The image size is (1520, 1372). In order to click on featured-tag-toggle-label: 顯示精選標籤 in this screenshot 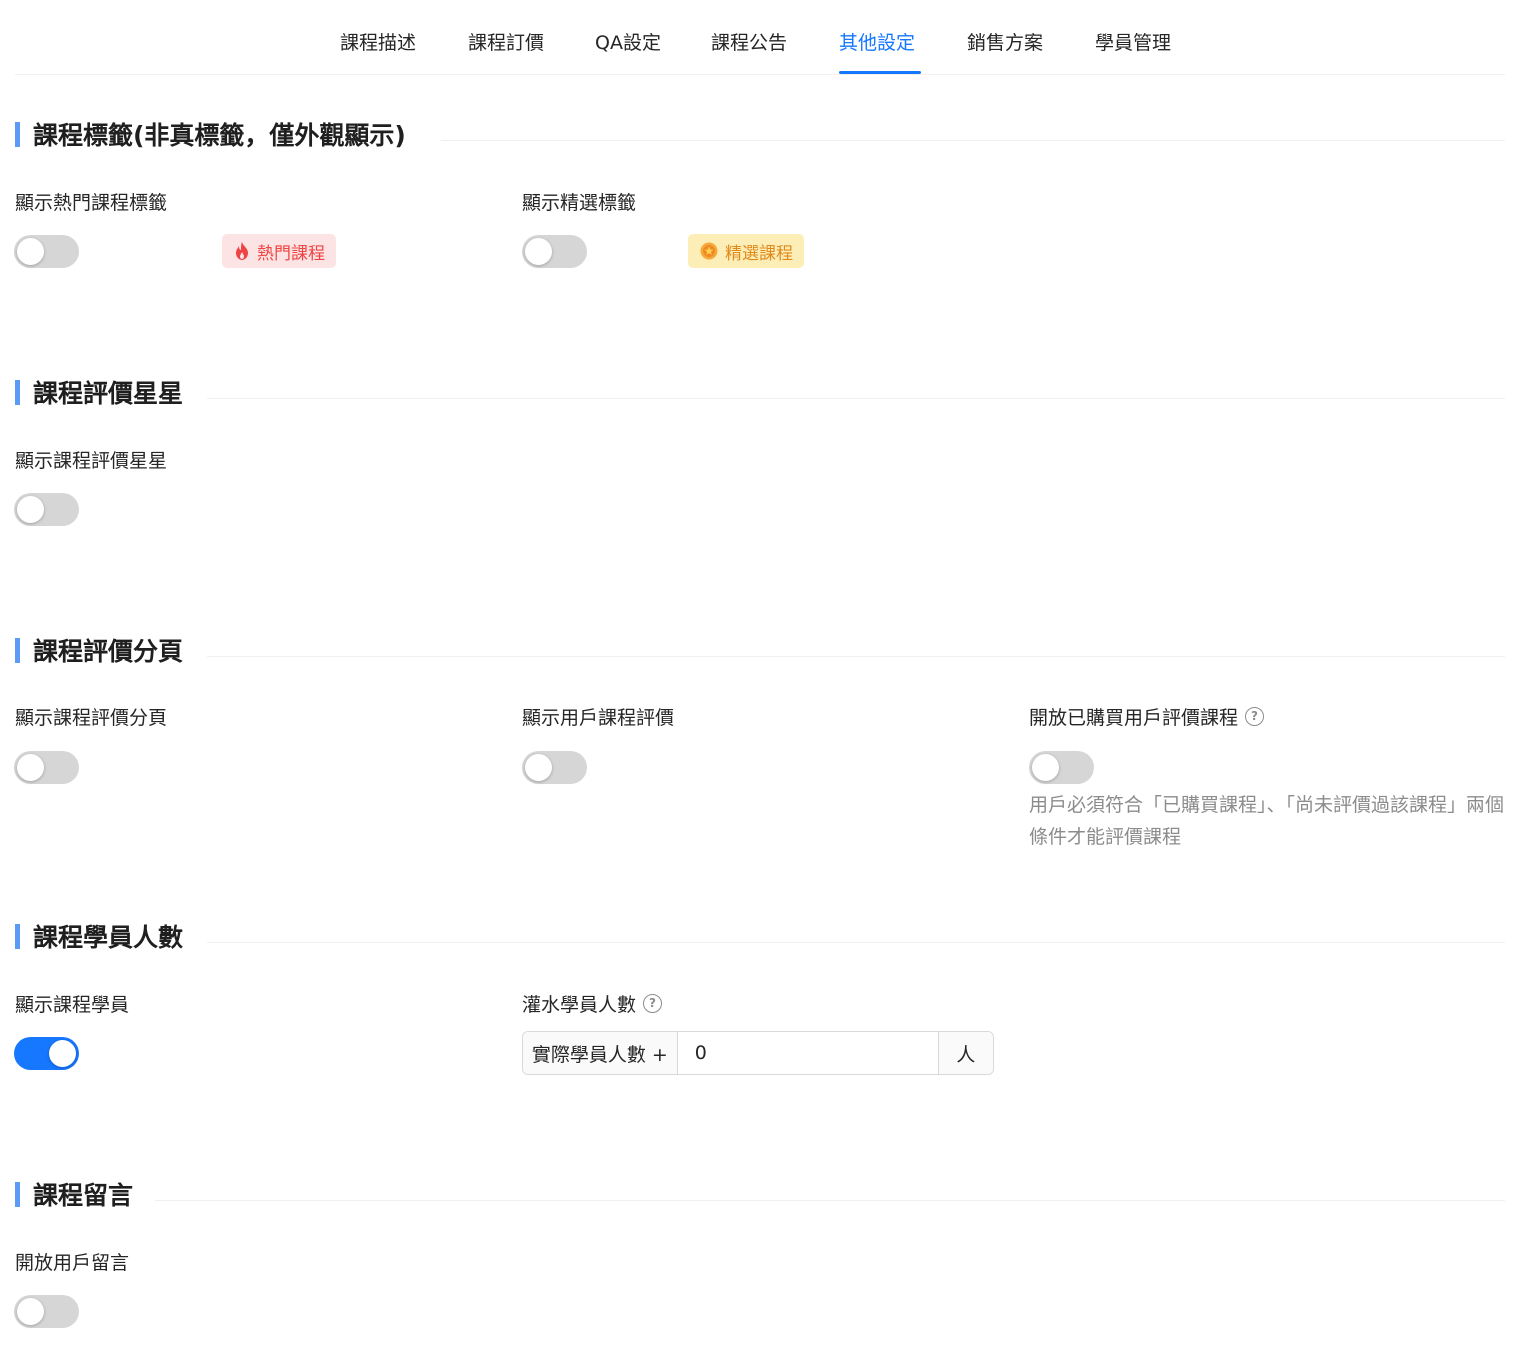, I will do `click(579, 203)`.